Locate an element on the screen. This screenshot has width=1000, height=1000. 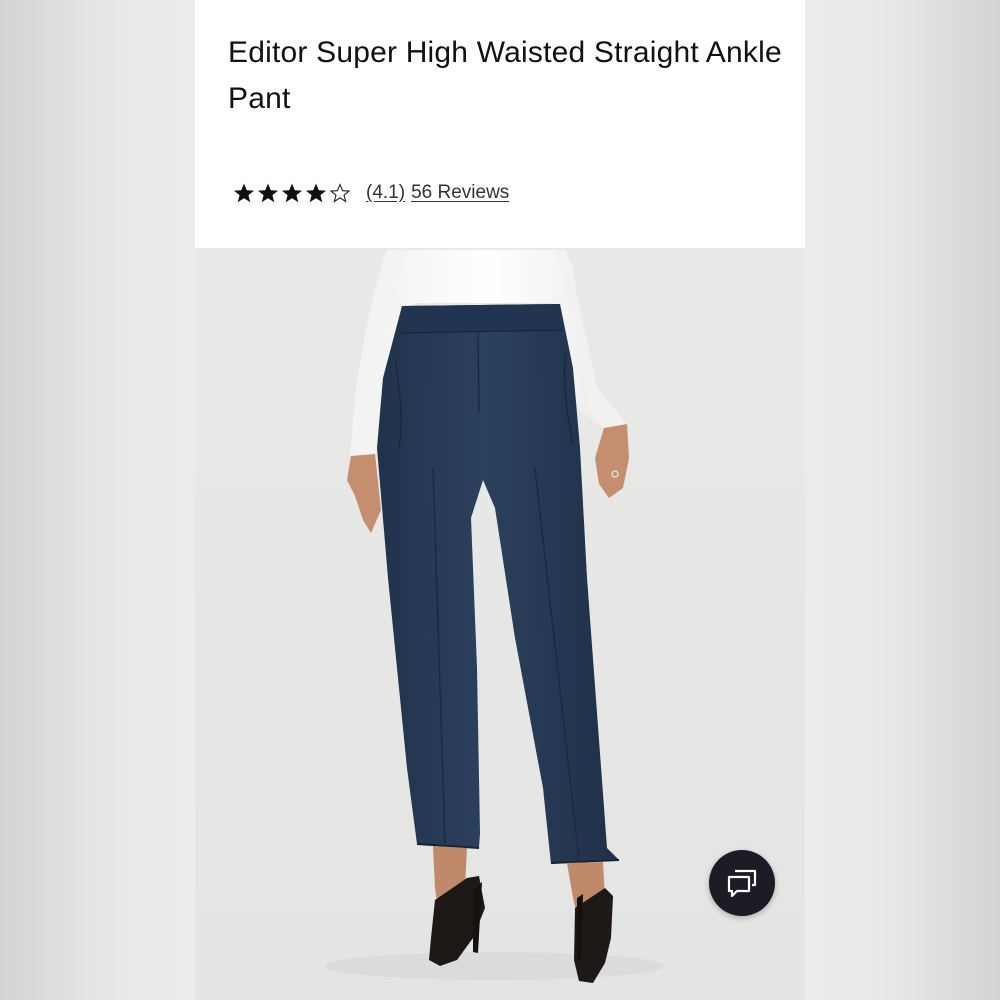
star-rating is located at coordinates (292, 193).